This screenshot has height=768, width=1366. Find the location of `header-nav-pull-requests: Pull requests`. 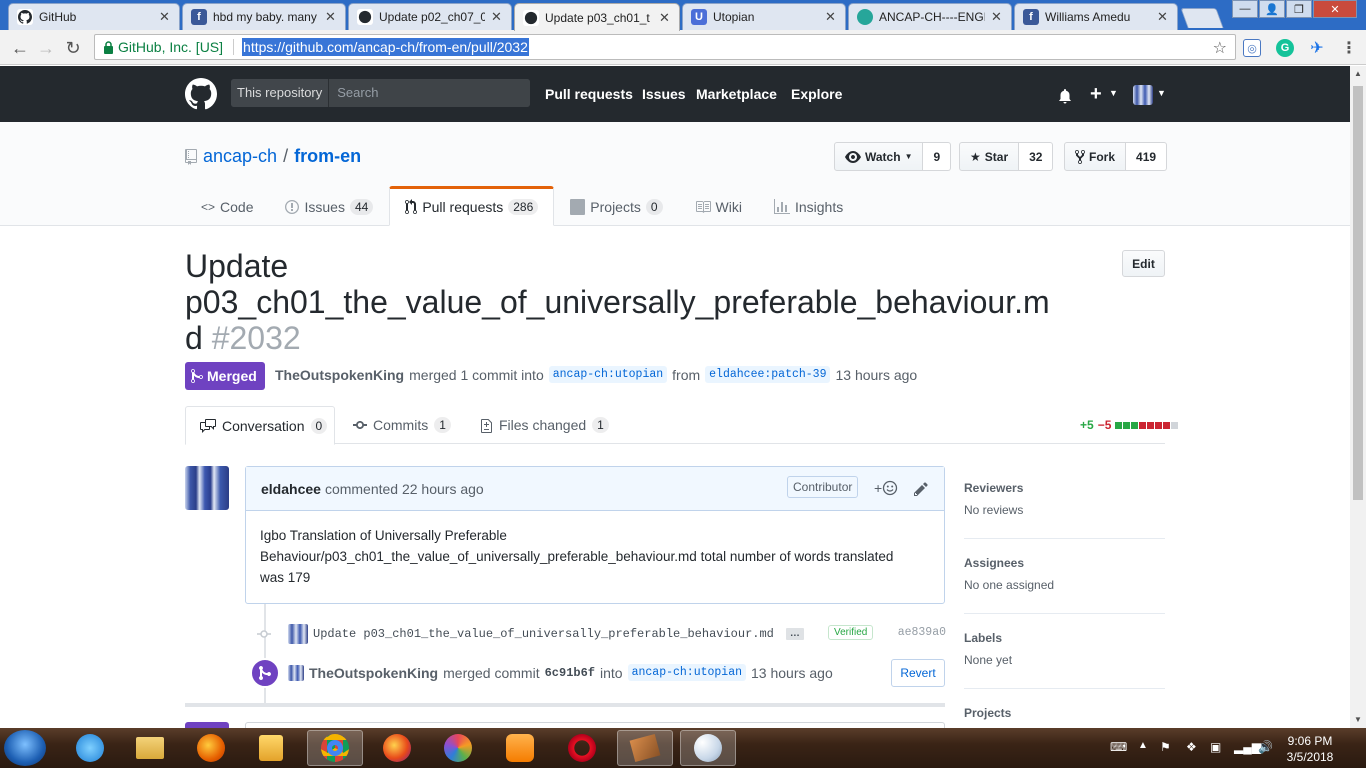

header-nav-pull-requests: Pull requests is located at coordinates (589, 94).